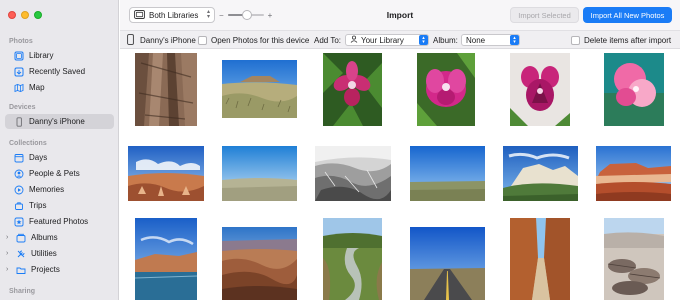 This screenshot has width=680, height=300. I want to click on zoom-window-button, so click(38, 15).